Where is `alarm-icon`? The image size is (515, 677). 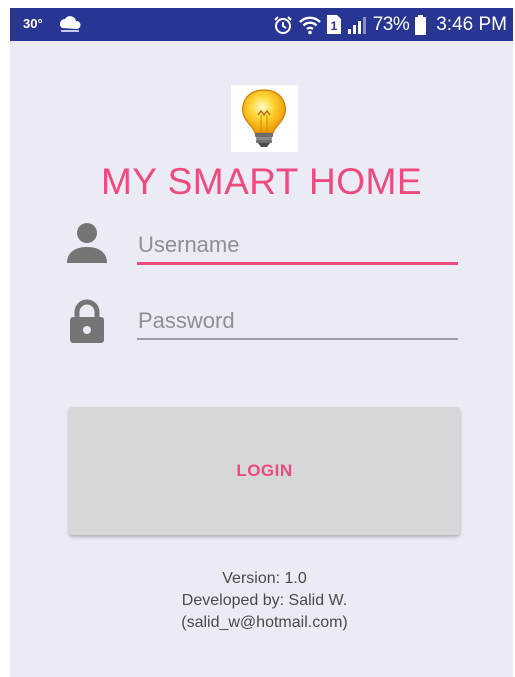 alarm-icon is located at coordinates (282, 24).